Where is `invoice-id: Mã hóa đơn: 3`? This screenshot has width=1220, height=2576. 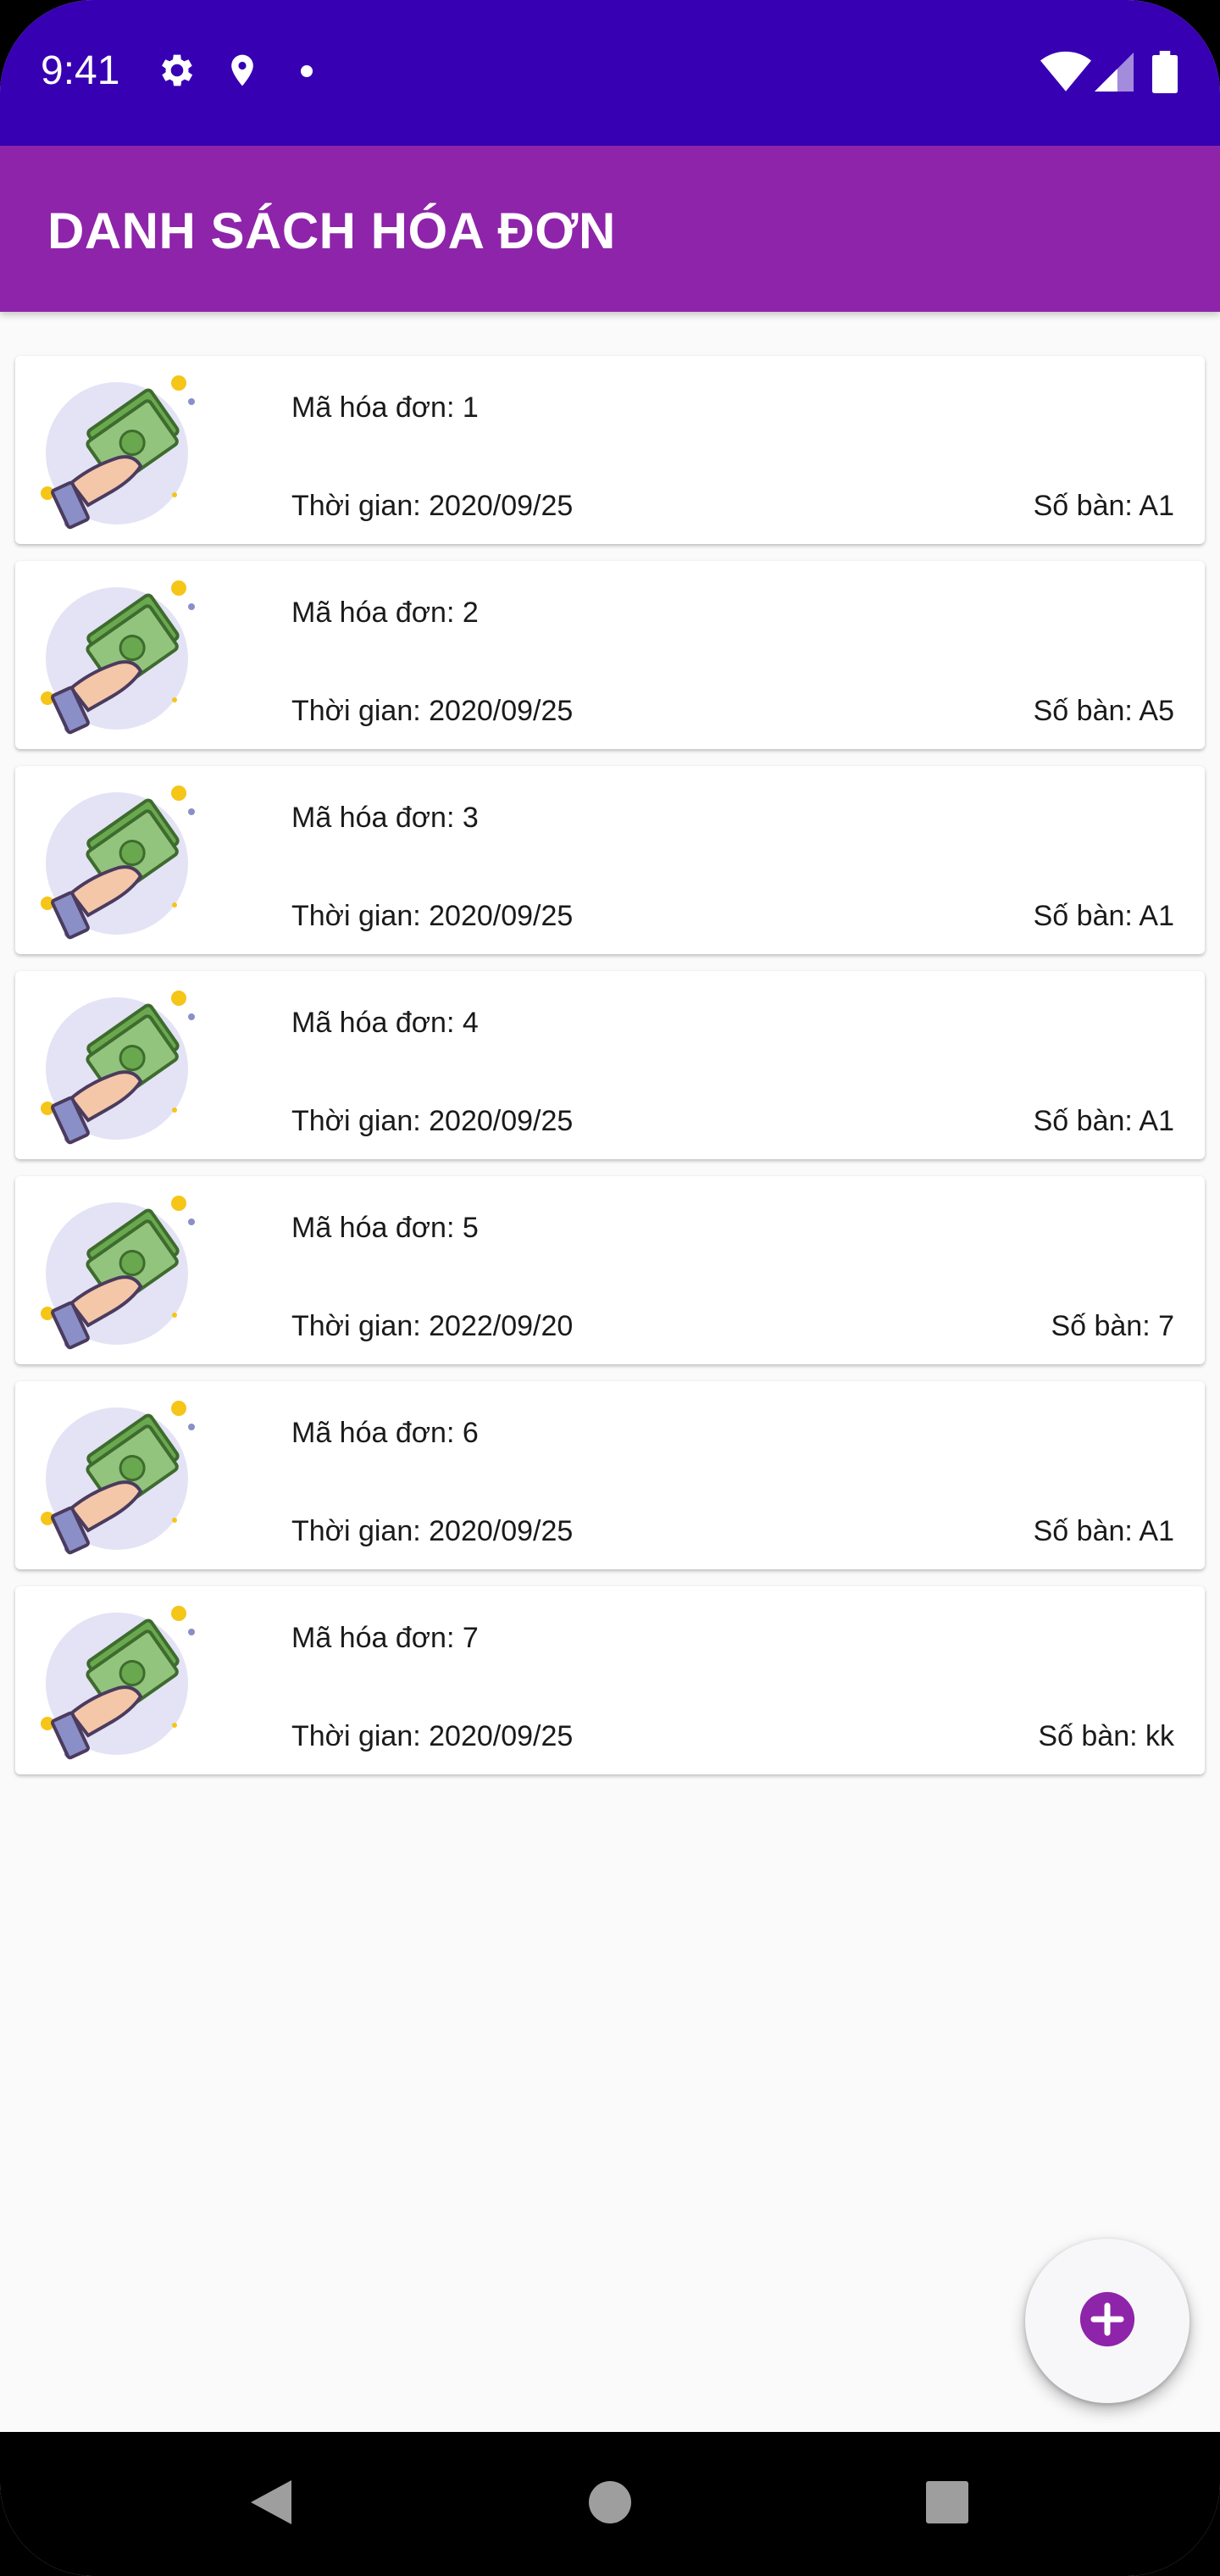
invoice-id: Mã hóa đơn: 3 is located at coordinates (385, 818).